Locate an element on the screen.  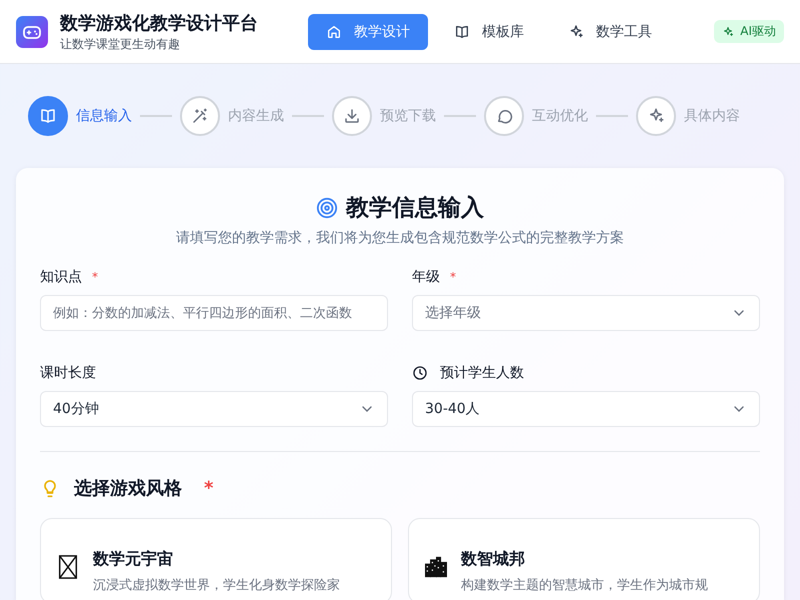
style-description: 沉浸式虚拟数学世界，学生化身数学探险家 is located at coordinates (216, 585).